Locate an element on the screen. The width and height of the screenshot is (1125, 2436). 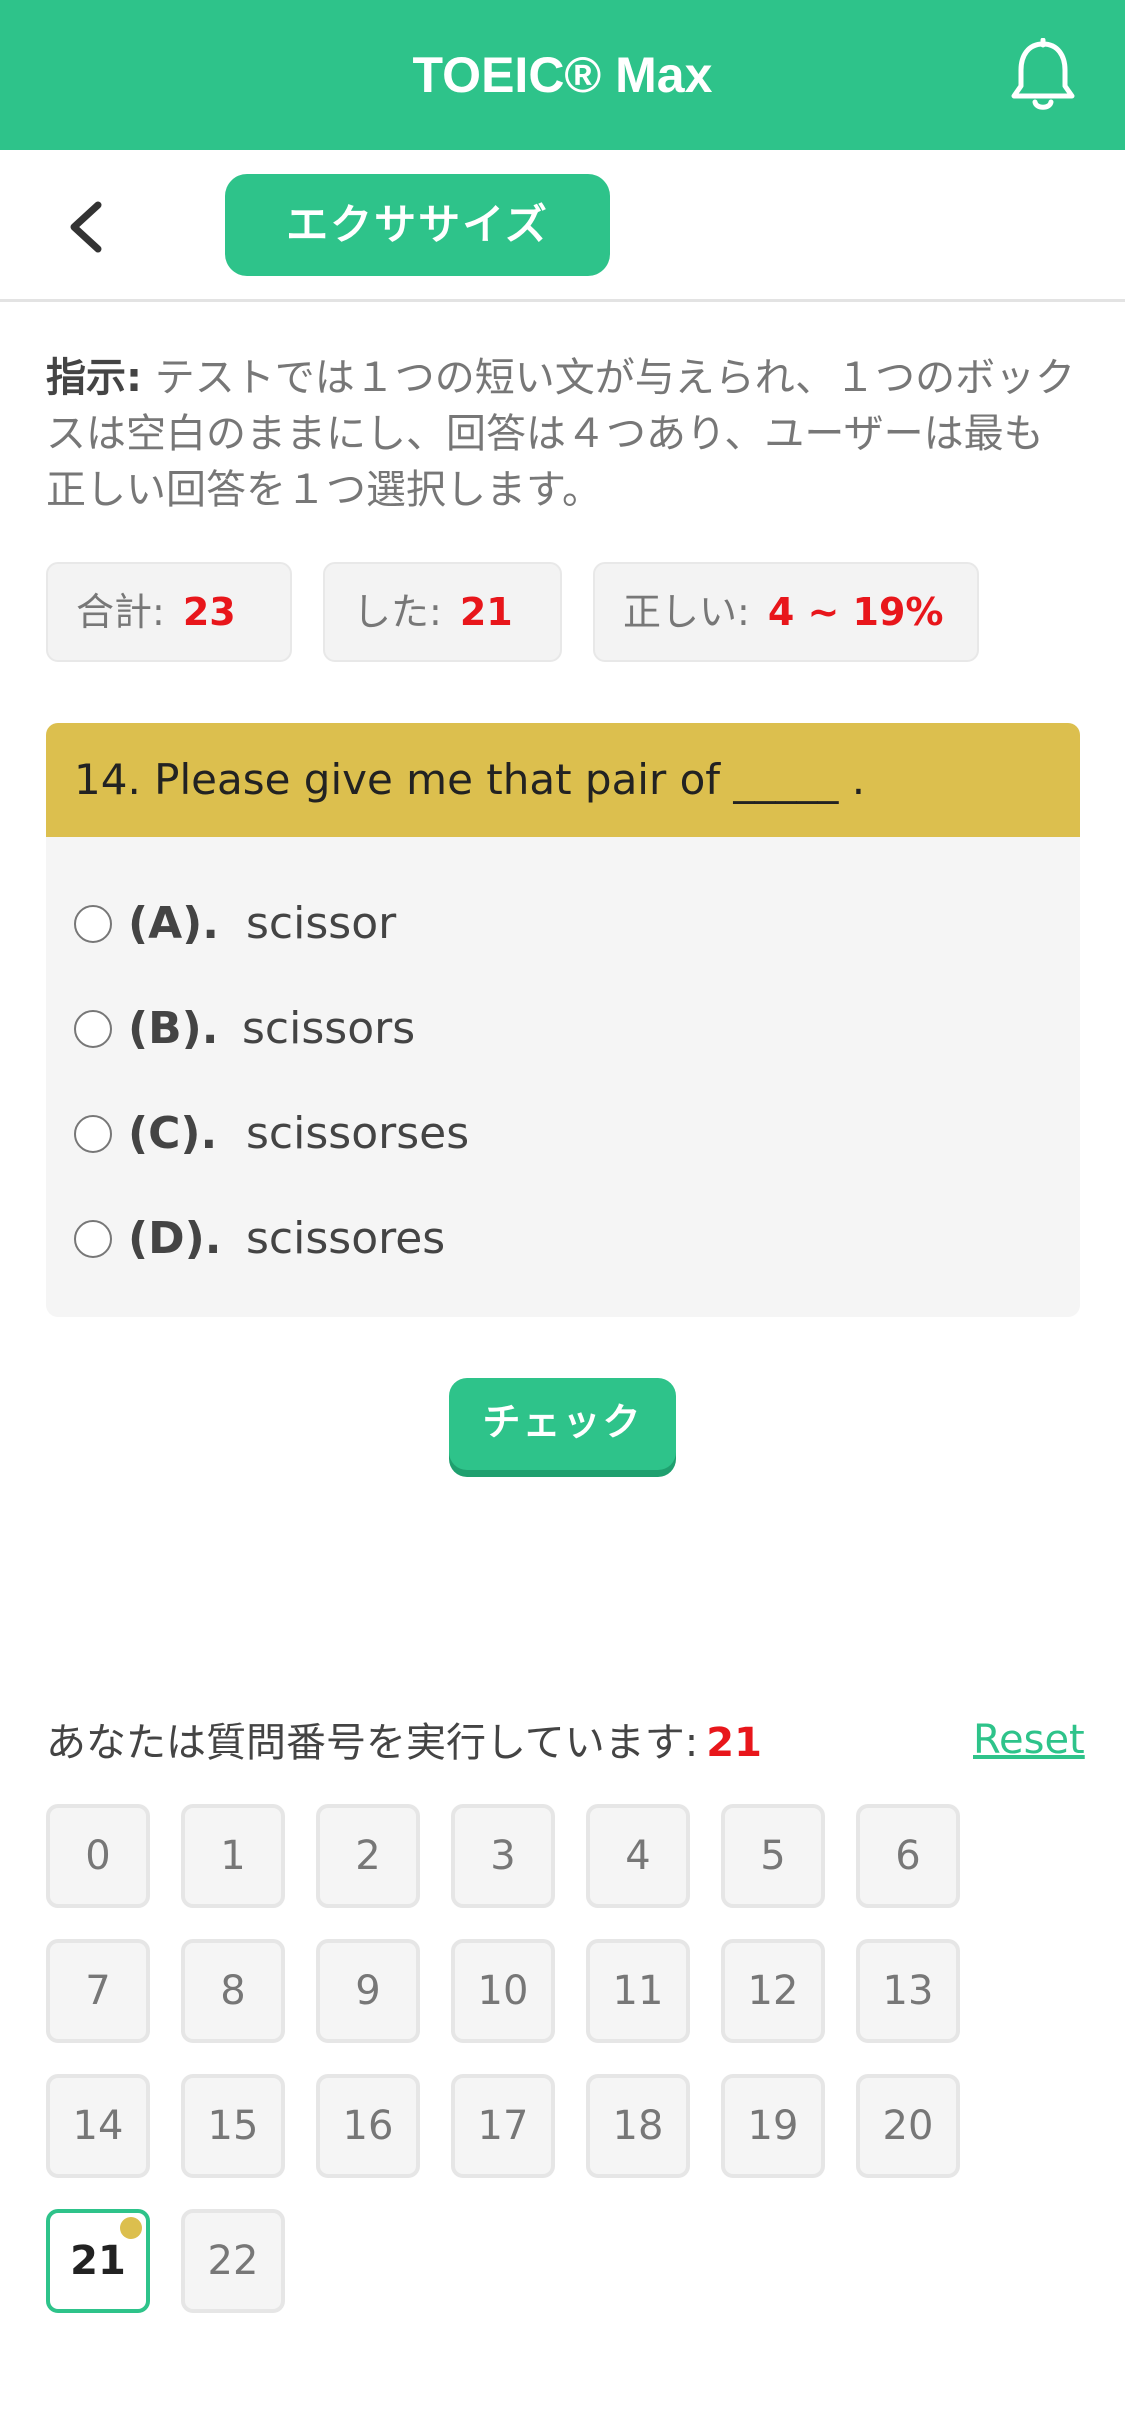
question-number-label: 15 is located at coordinates (233, 2126).